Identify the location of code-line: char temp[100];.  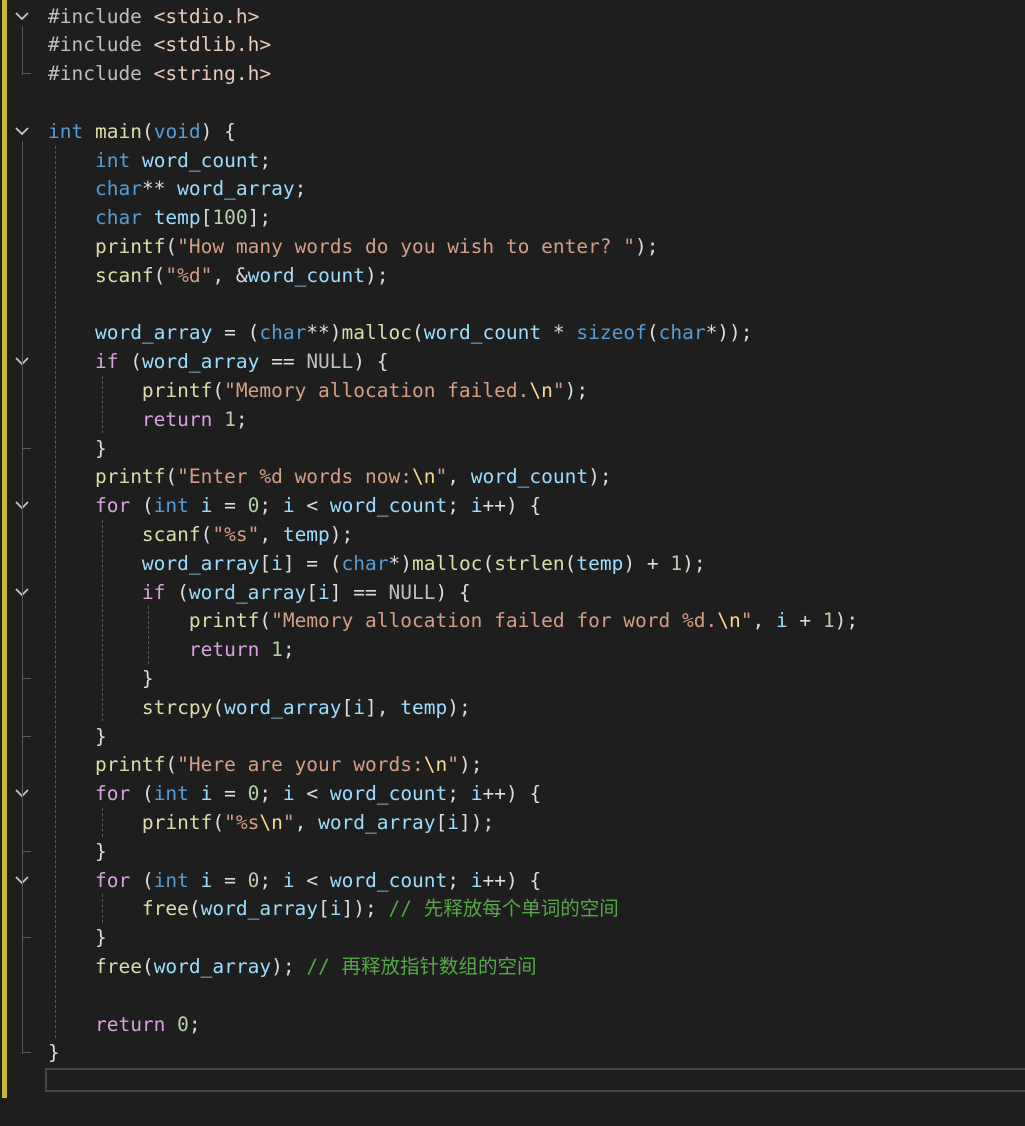
(159, 217).